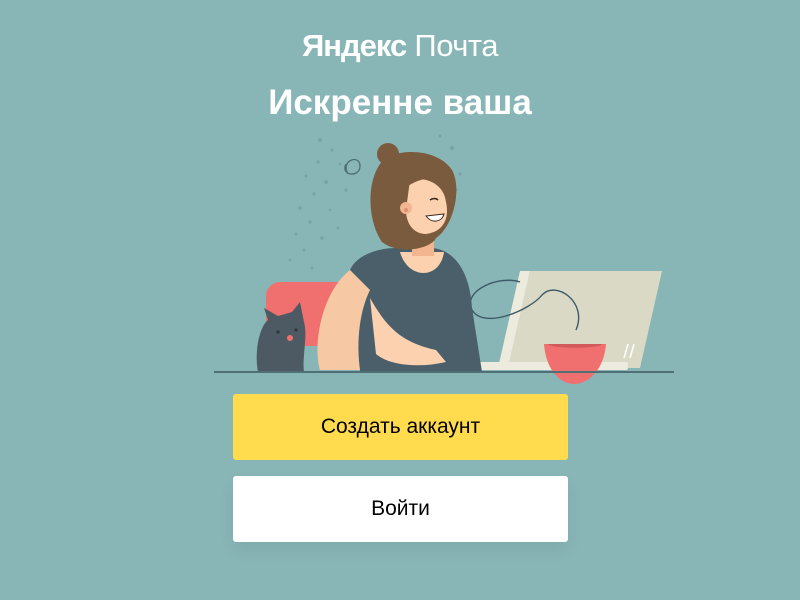 The height and width of the screenshot is (600, 800). Describe the element at coordinates (400, 427) in the screenshot. I see `create-account-button: Создать аккаунт` at that location.